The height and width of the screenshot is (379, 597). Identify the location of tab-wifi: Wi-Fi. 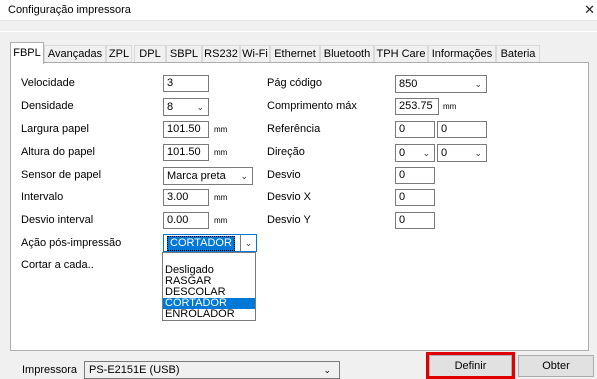
(255, 54).